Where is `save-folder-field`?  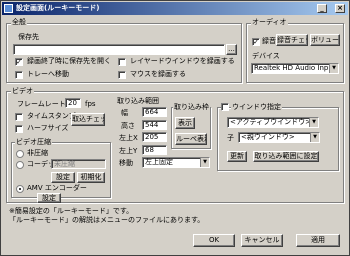 save-folder-field is located at coordinates (119, 49).